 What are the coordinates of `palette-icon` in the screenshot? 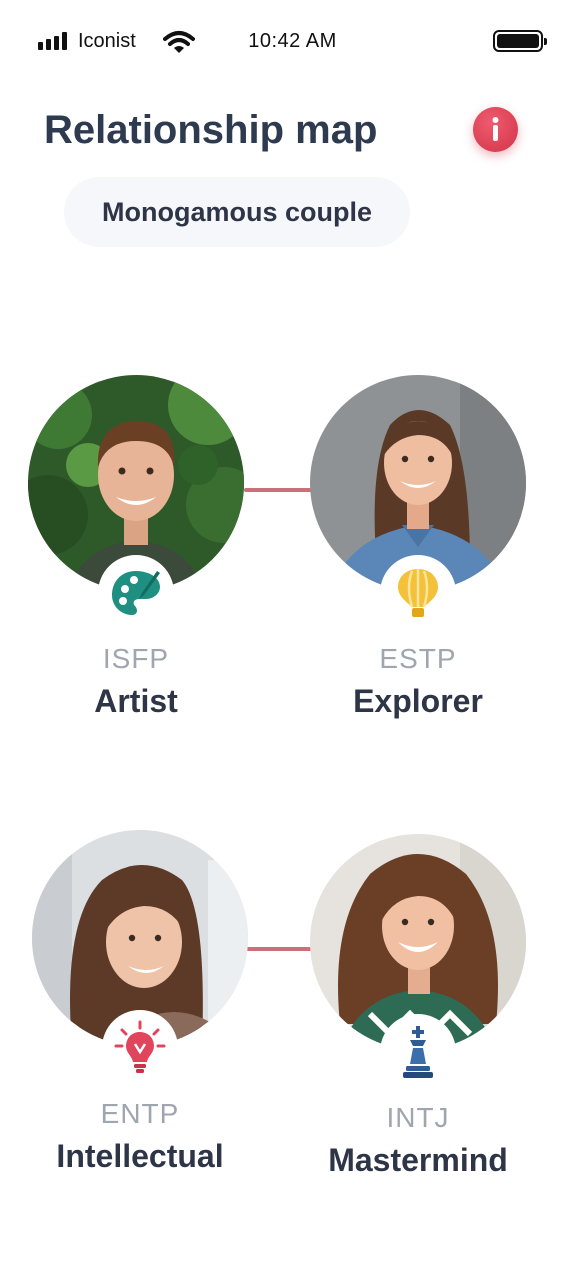 It's located at (136, 593).